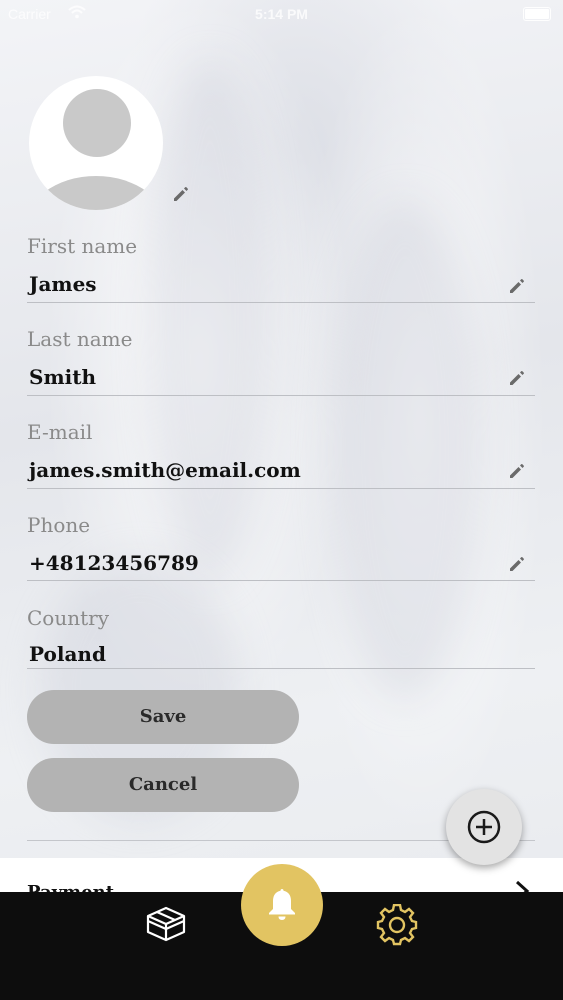  What do you see at coordinates (63, 284) in the screenshot?
I see `first-name-field: James` at bounding box center [63, 284].